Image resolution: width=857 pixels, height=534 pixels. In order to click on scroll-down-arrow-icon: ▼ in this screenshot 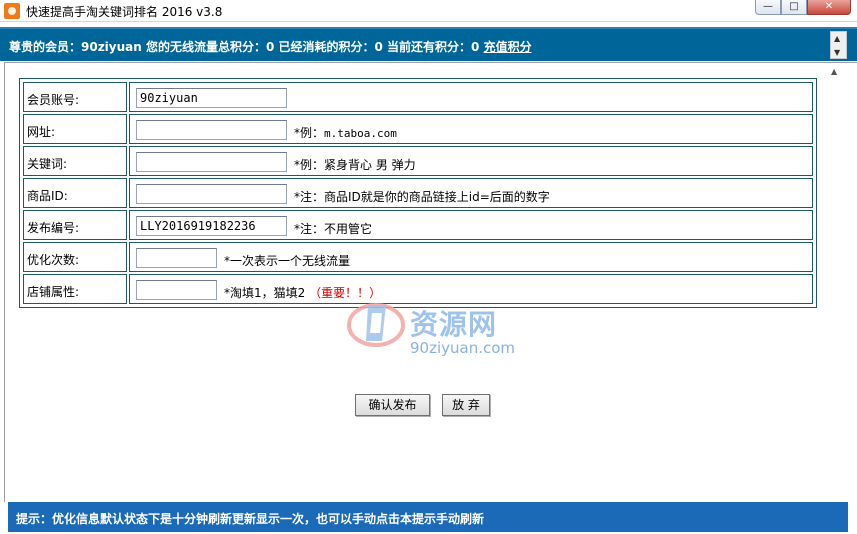, I will do `click(837, 53)`.